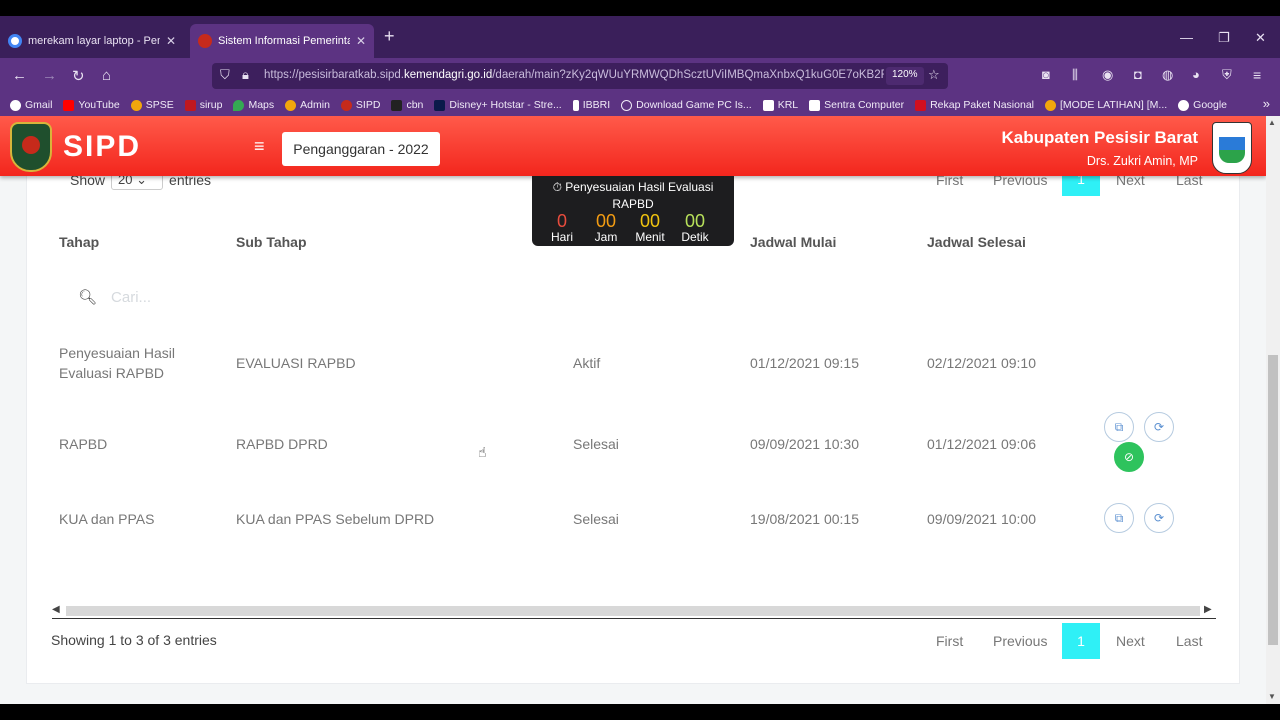 This screenshot has width=1280, height=720. I want to click on app-brand: SIPD, so click(102, 147).